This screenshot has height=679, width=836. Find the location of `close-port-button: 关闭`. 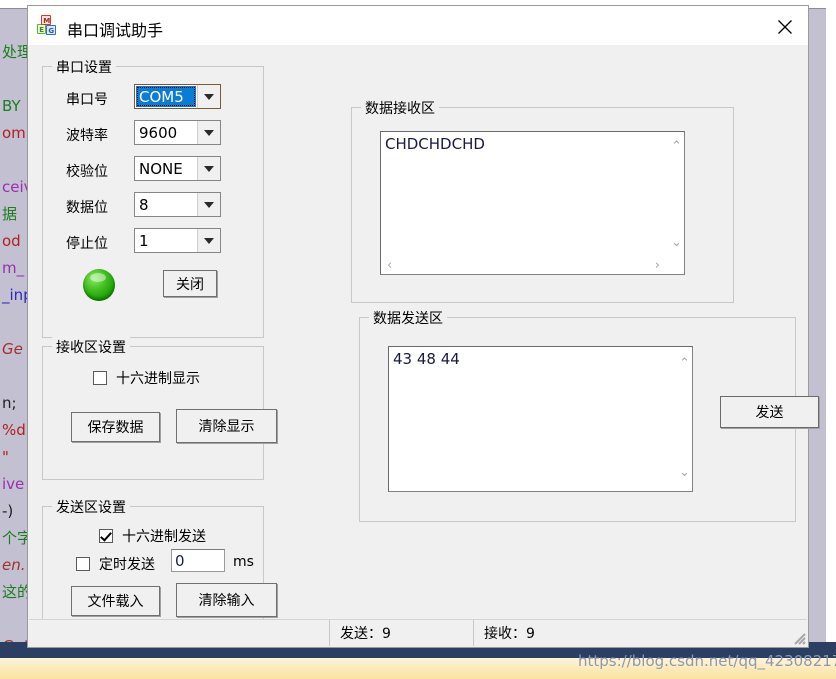

close-port-button: 关闭 is located at coordinates (190, 283).